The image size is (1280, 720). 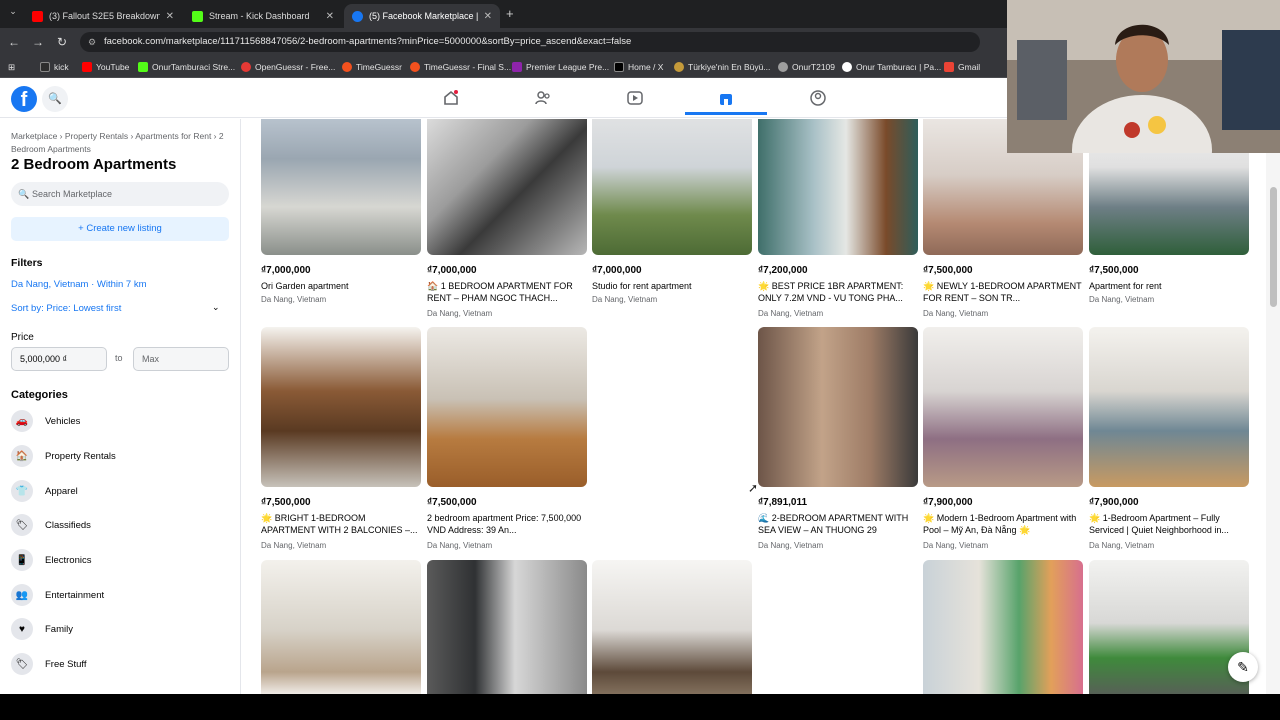 What do you see at coordinates (216, 307) in the screenshot?
I see `chevron-down-icon: ⌄` at bounding box center [216, 307].